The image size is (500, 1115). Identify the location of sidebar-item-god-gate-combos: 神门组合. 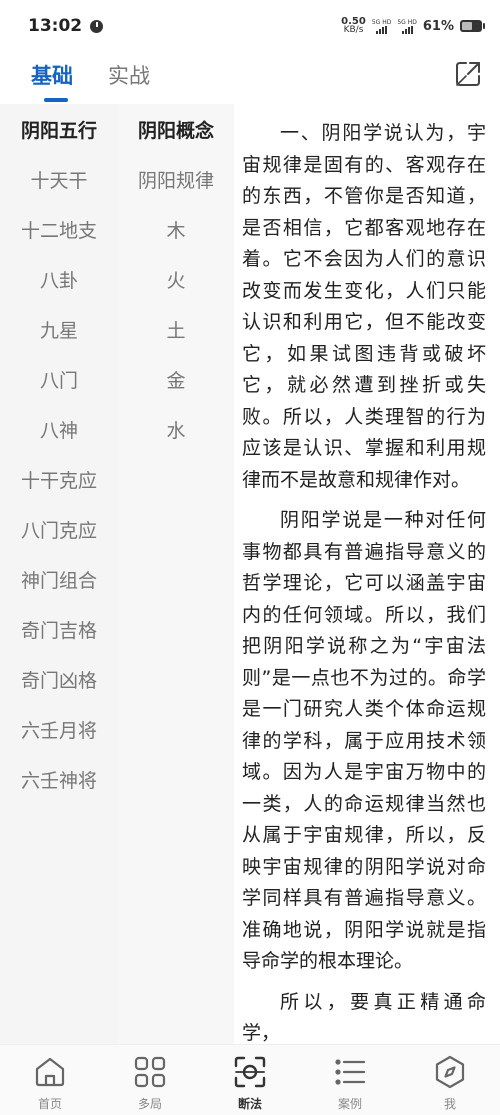
(59, 579).